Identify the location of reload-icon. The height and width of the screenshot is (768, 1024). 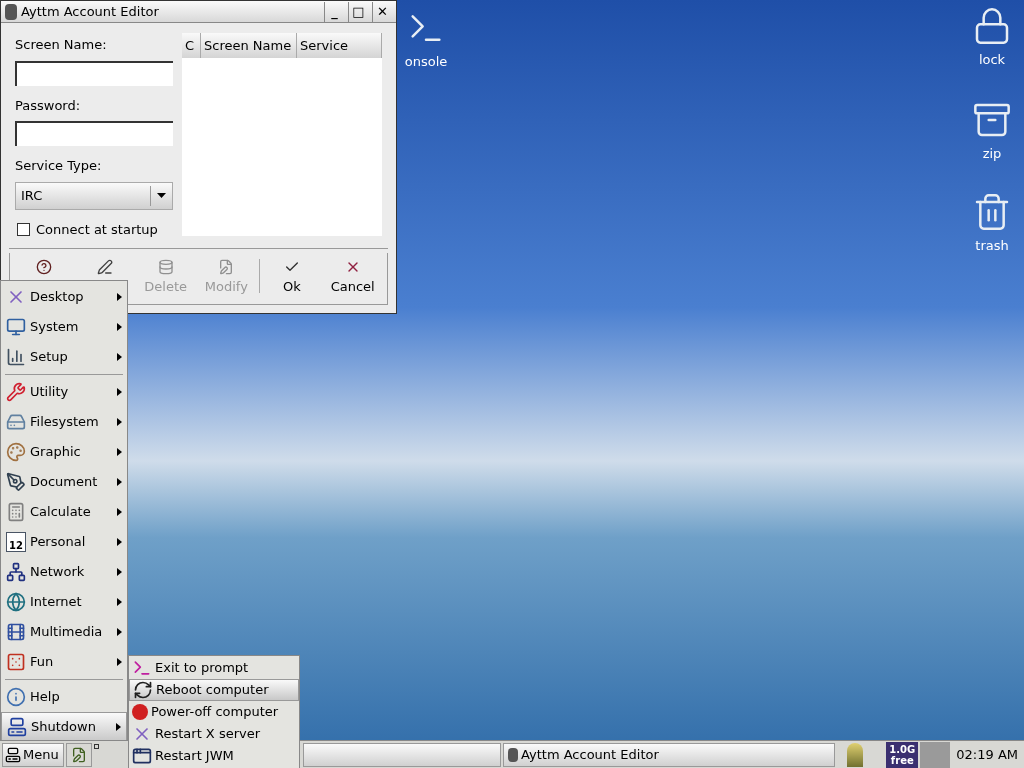
(143, 690).